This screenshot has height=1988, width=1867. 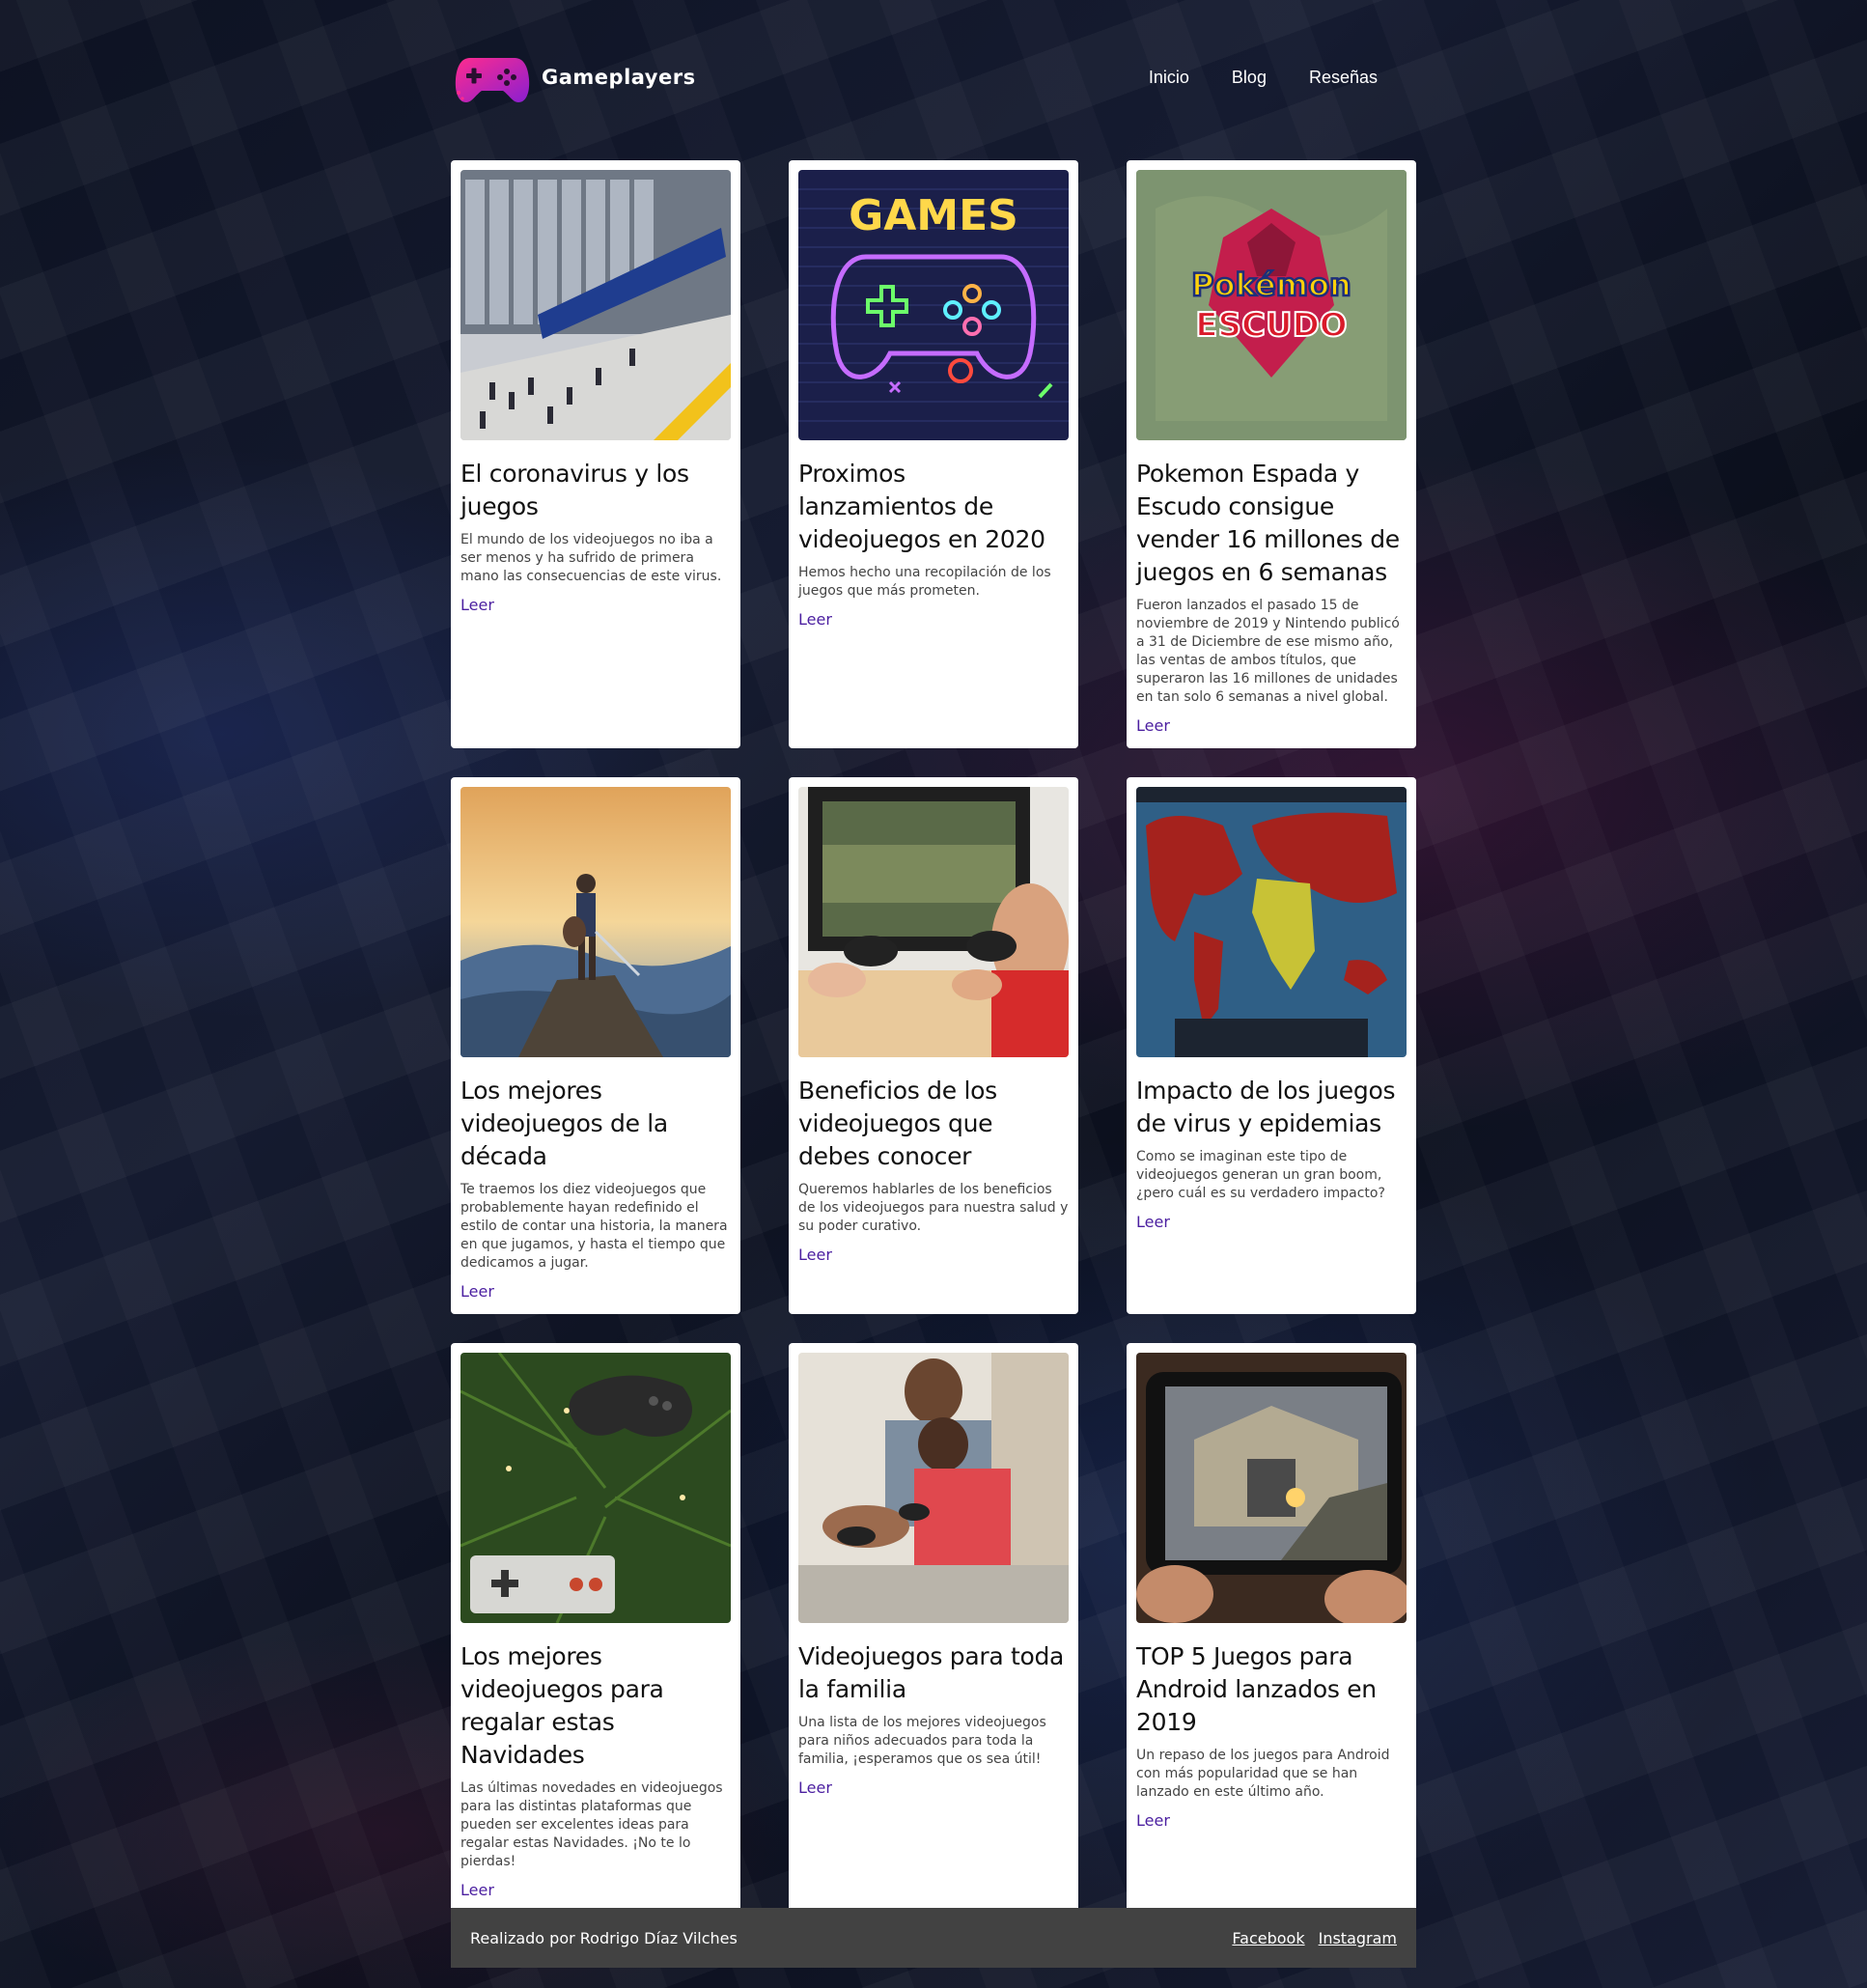 What do you see at coordinates (1271, 1488) in the screenshot?
I see `mobile-shooter-game-image` at bounding box center [1271, 1488].